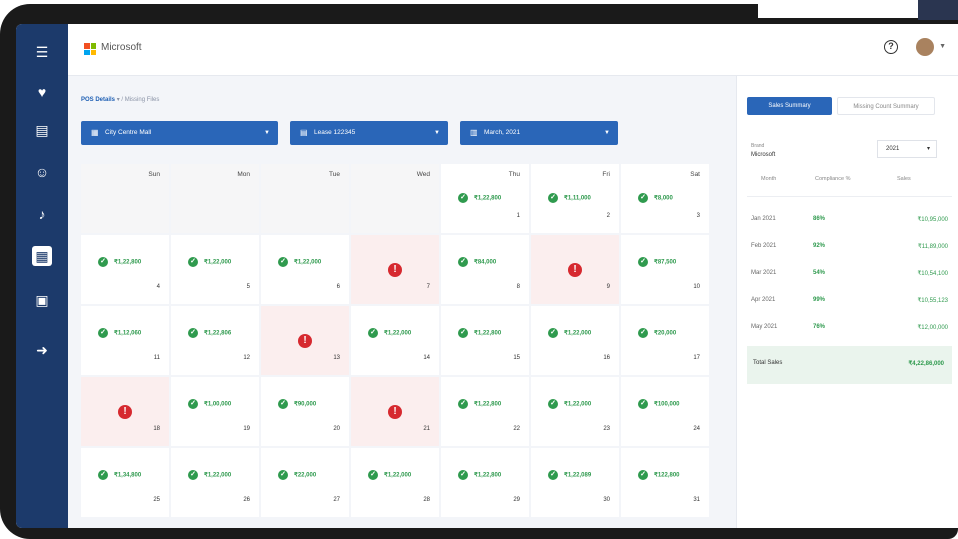  Describe the element at coordinates (665, 482) in the screenshot. I see `calendar-day-cell: ✓ ₹122,800 31` at that location.